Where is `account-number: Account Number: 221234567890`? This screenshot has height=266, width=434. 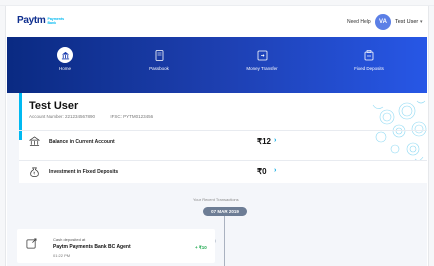
account-number: Account Number: 221234567890 is located at coordinates (62, 116).